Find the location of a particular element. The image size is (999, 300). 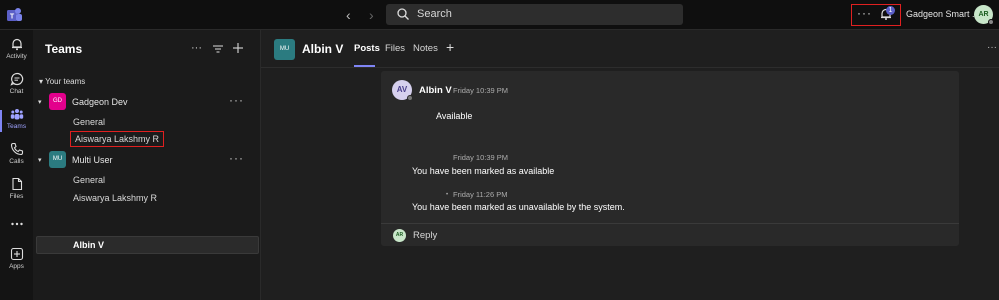

tab-files: Files is located at coordinates (395, 48).